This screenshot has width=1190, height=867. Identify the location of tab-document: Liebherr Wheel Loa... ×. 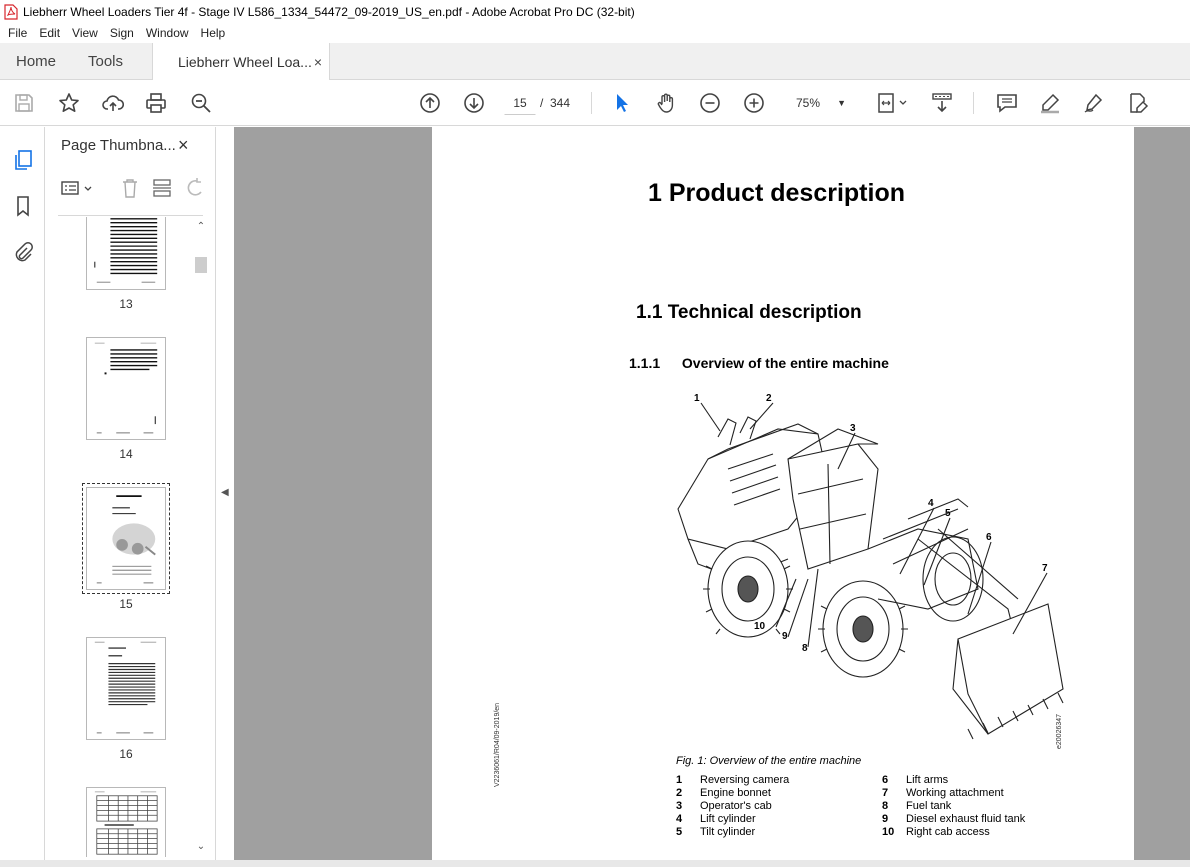
(241, 62).